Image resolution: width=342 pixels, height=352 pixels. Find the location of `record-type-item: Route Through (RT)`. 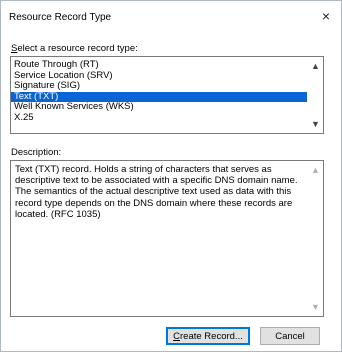

record-type-item: Route Through (RT) is located at coordinates (159, 65).